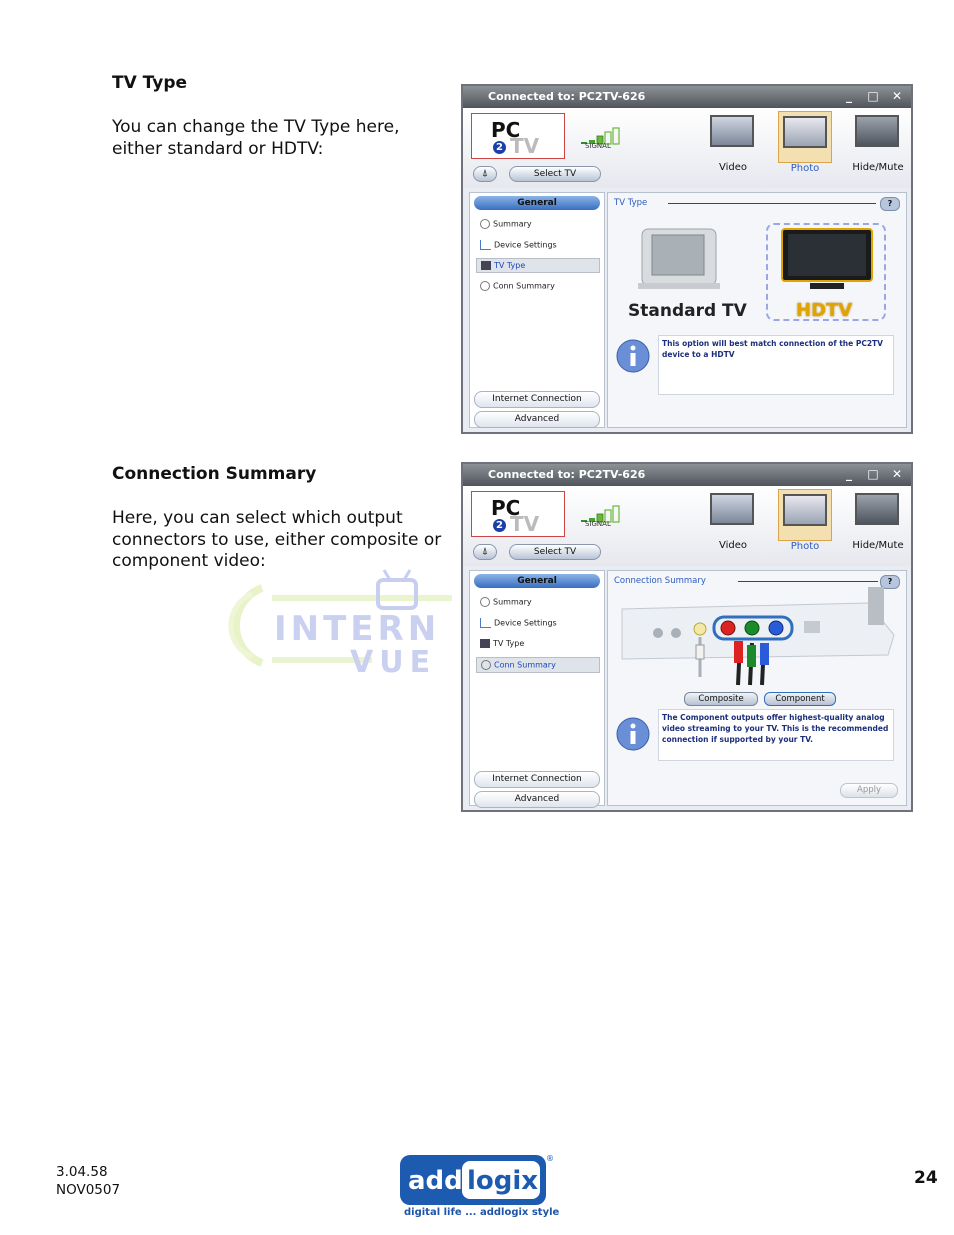 The width and height of the screenshot is (954, 1235). I want to click on brand-add: add, so click(435, 1181).